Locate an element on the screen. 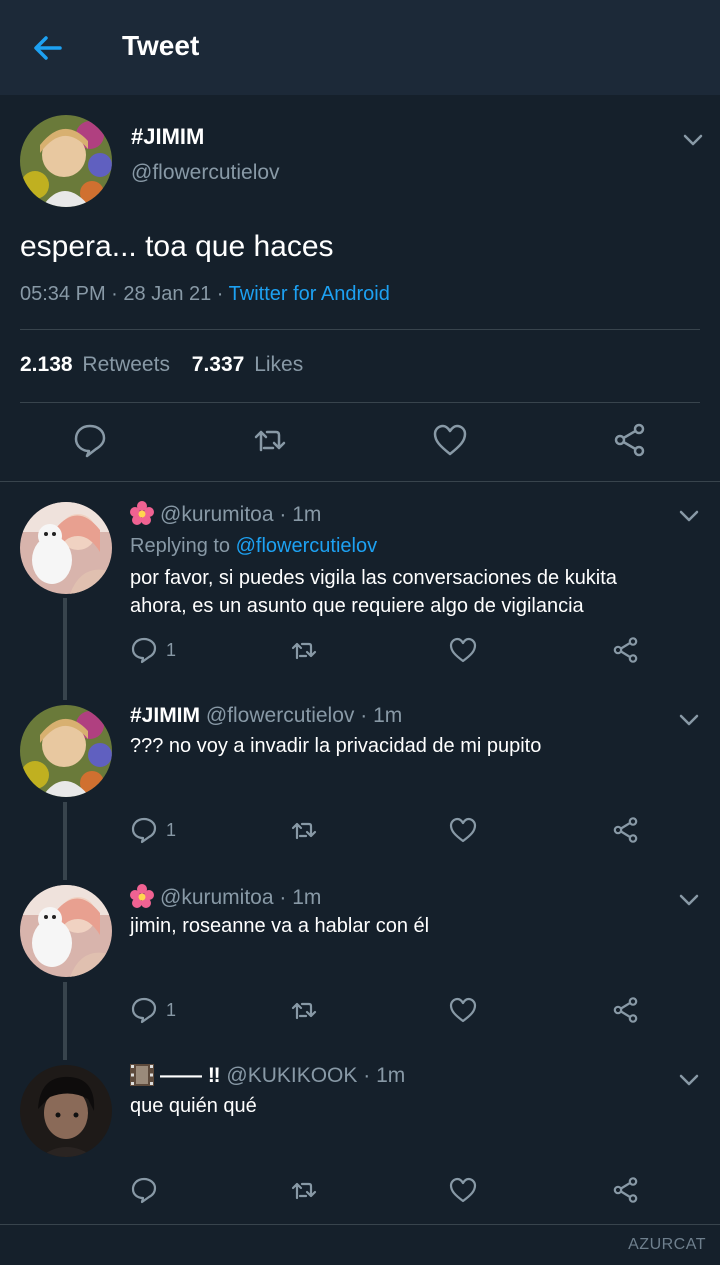 This screenshot has width=720, height=1265. reply-header: —— ‼ @KUKIKOOK · 1m is located at coordinates (267, 1076).